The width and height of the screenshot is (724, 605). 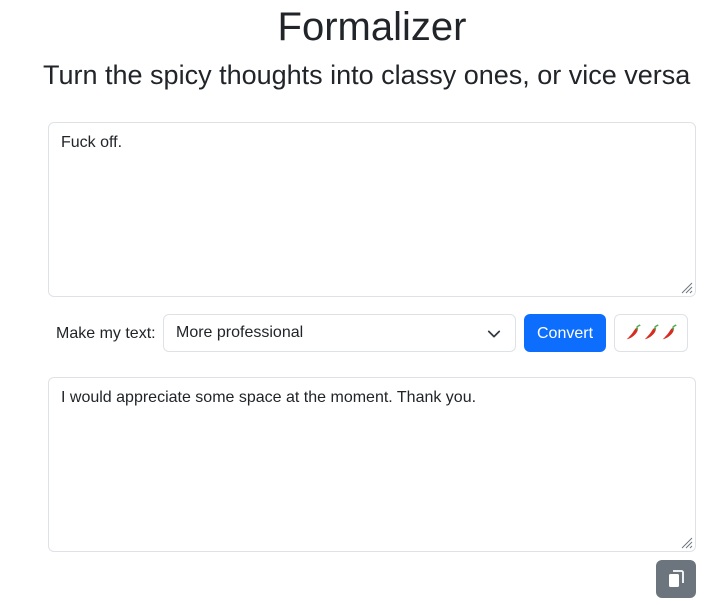 I want to click on copy-icon, so click(x=676, y=578).